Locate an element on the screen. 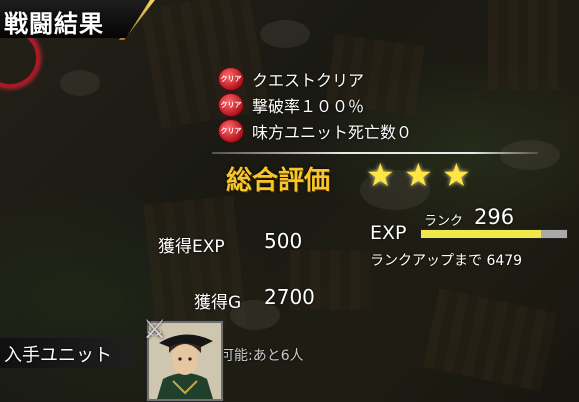  unit-remaining-text: 可能:あと6人 is located at coordinates (262, 356).